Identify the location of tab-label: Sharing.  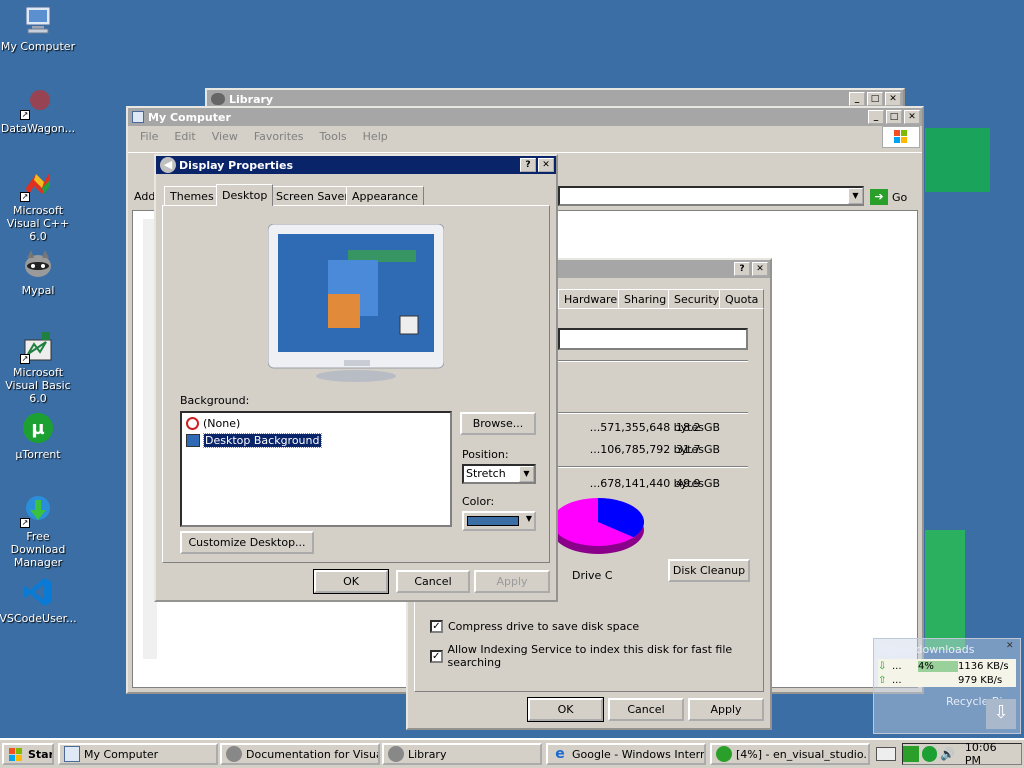
(645, 299).